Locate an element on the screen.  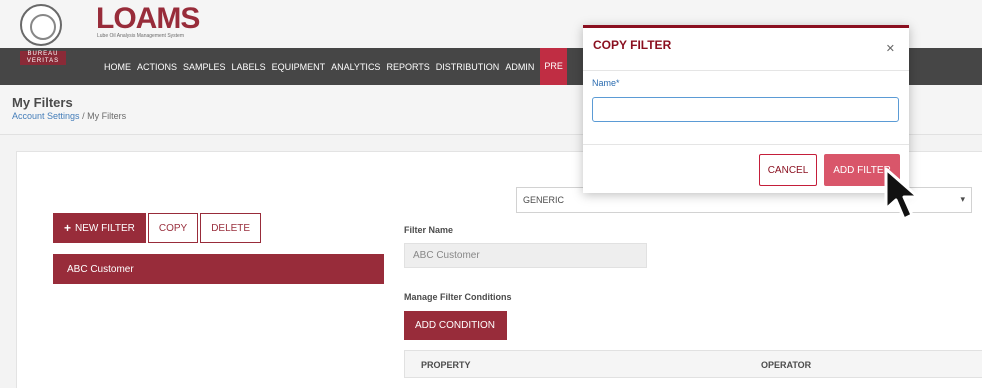
dialog-title: COPY FILTER is located at coordinates (632, 45).